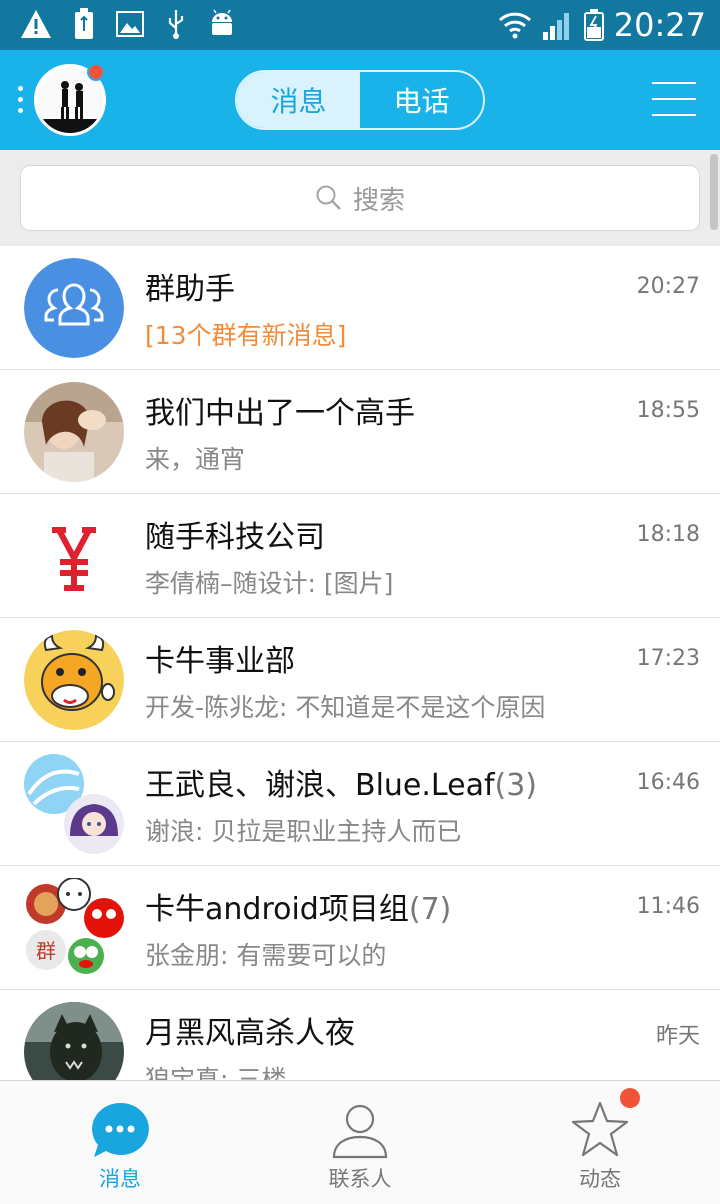 The width and height of the screenshot is (720, 1204). I want to click on image-icon, so click(130, 24).